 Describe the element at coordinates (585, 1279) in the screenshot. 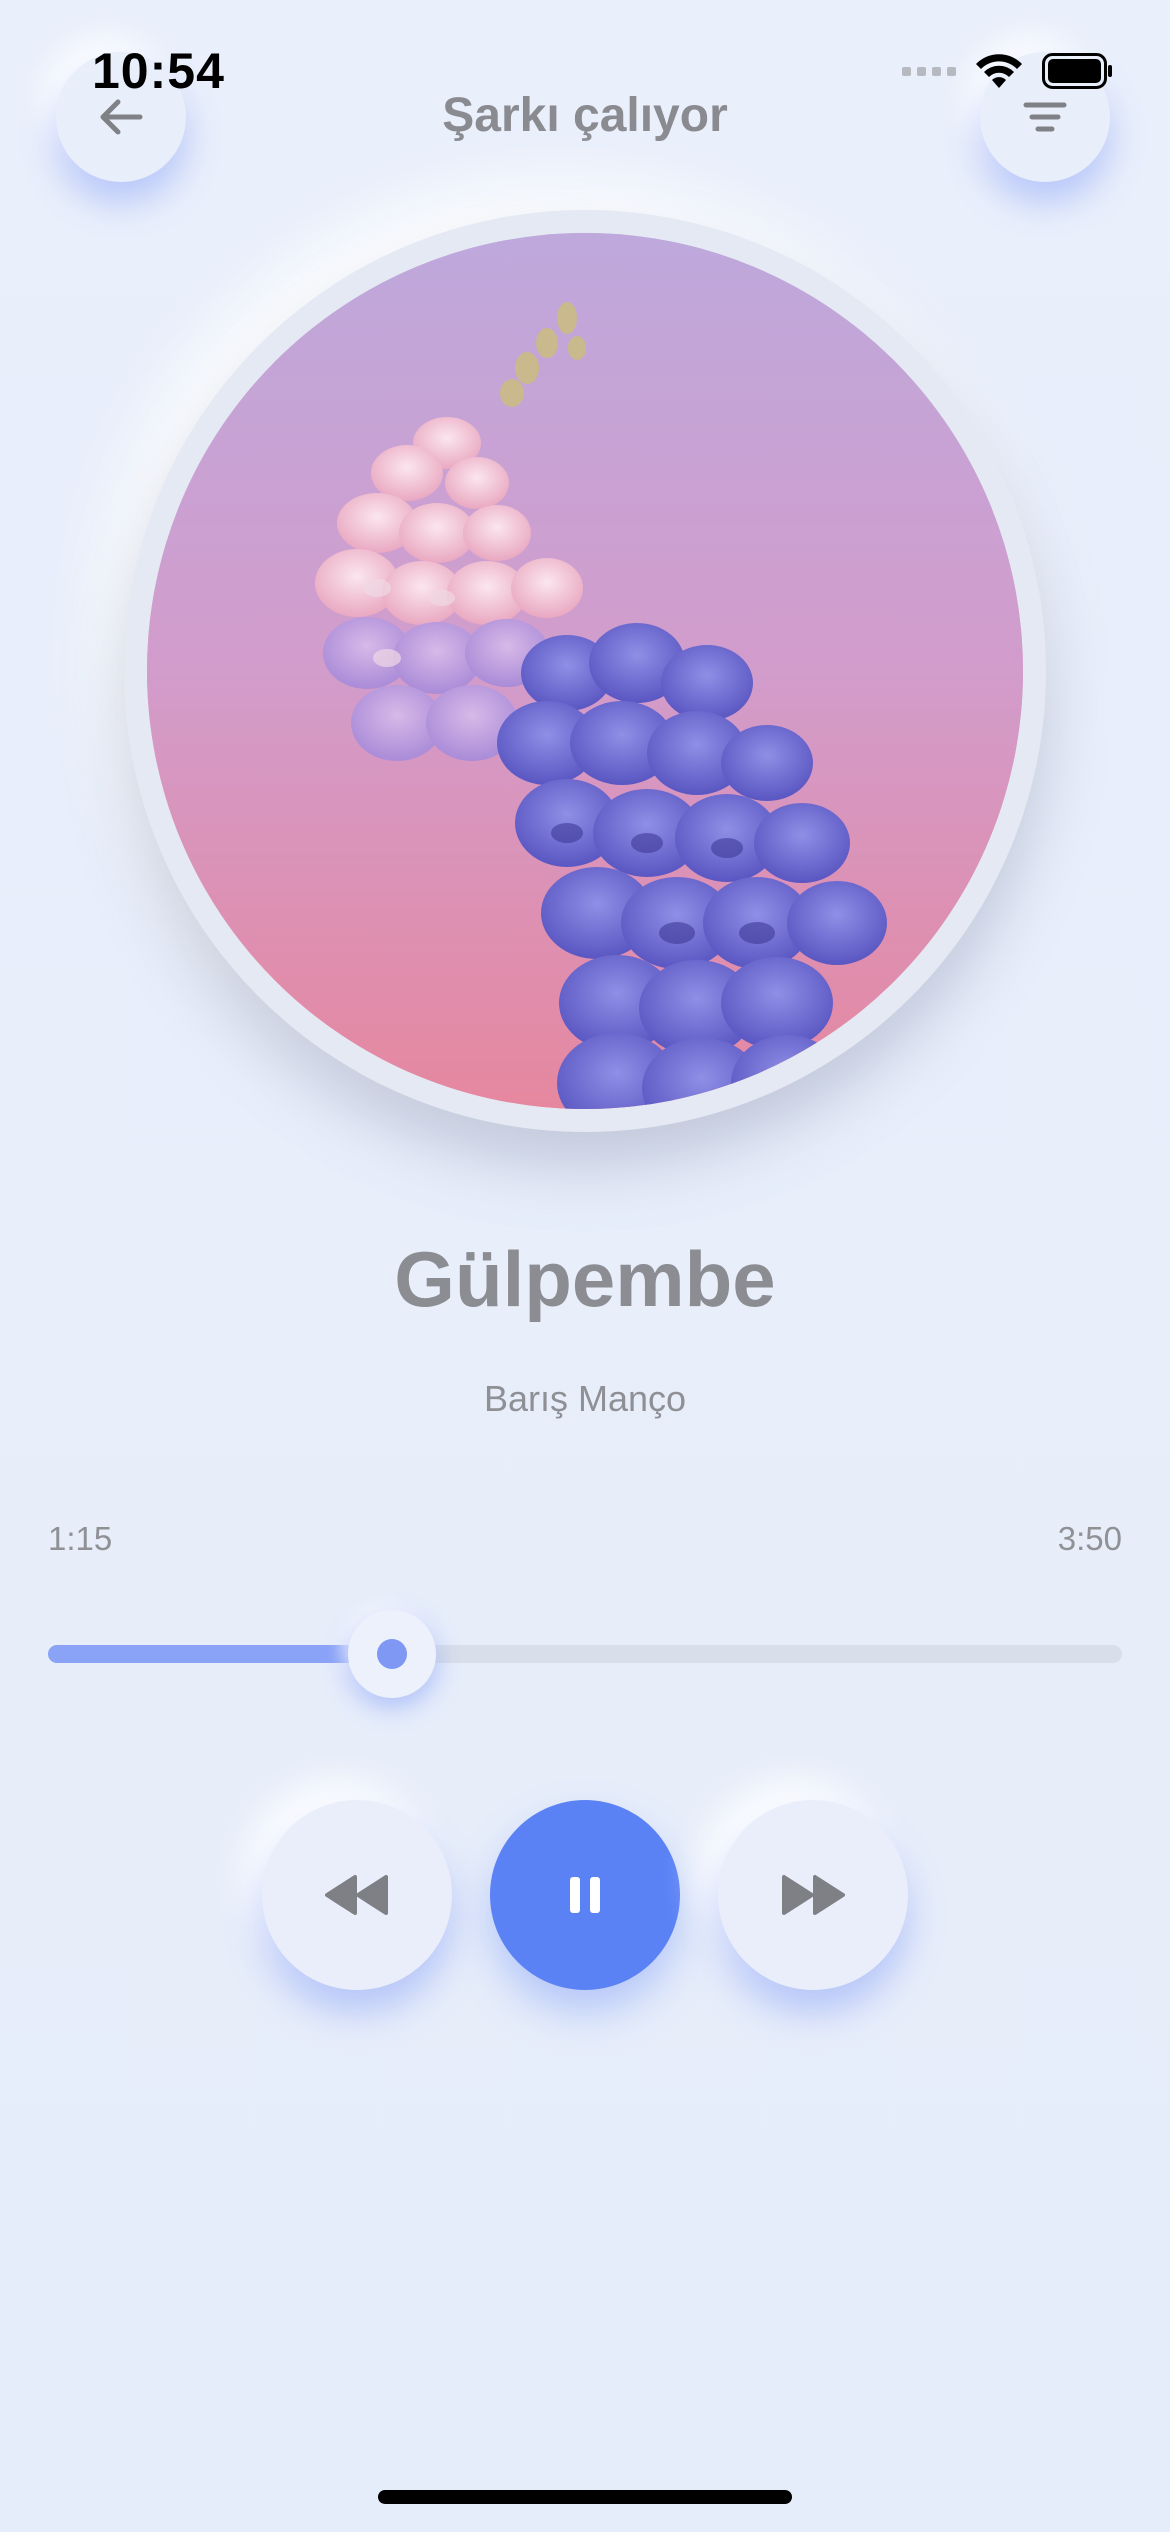

I see `song-title: Gülpembe` at that location.